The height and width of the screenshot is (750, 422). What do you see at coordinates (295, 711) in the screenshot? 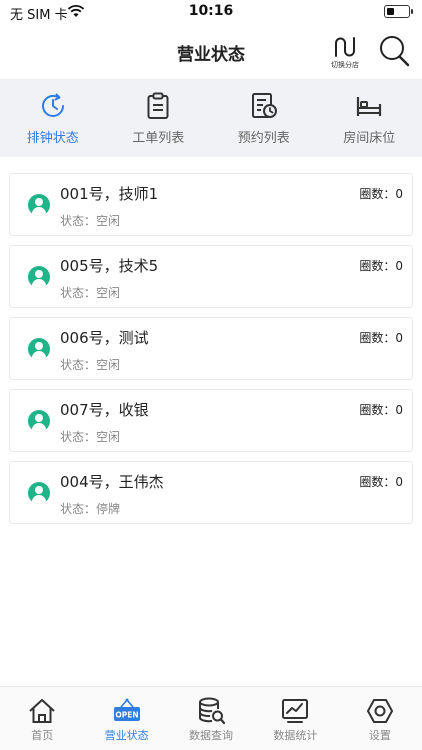
I see `line-chart-icon` at bounding box center [295, 711].